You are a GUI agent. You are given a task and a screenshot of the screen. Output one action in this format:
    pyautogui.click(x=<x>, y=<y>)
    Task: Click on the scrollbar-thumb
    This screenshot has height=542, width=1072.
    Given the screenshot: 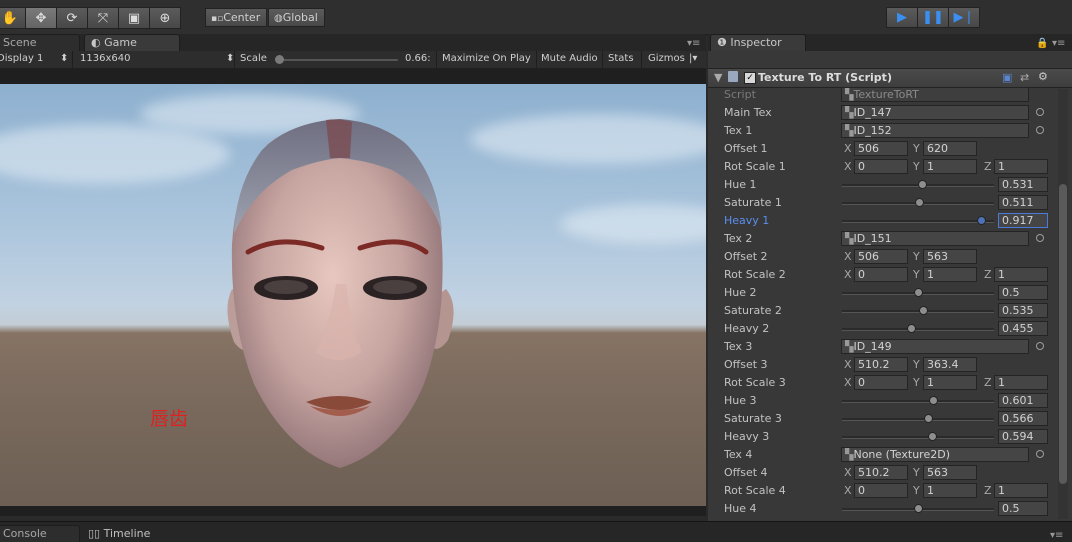 What is the action you would take?
    pyautogui.click(x=1063, y=334)
    